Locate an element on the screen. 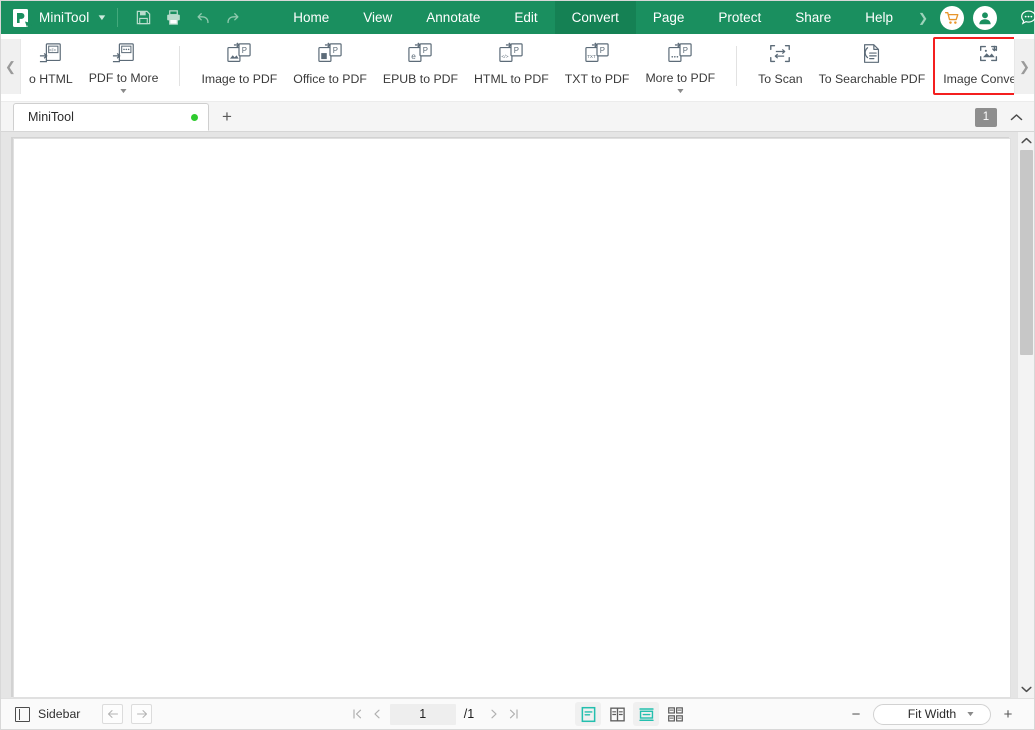  chevron-down-icon is located at coordinates (1026, 689).